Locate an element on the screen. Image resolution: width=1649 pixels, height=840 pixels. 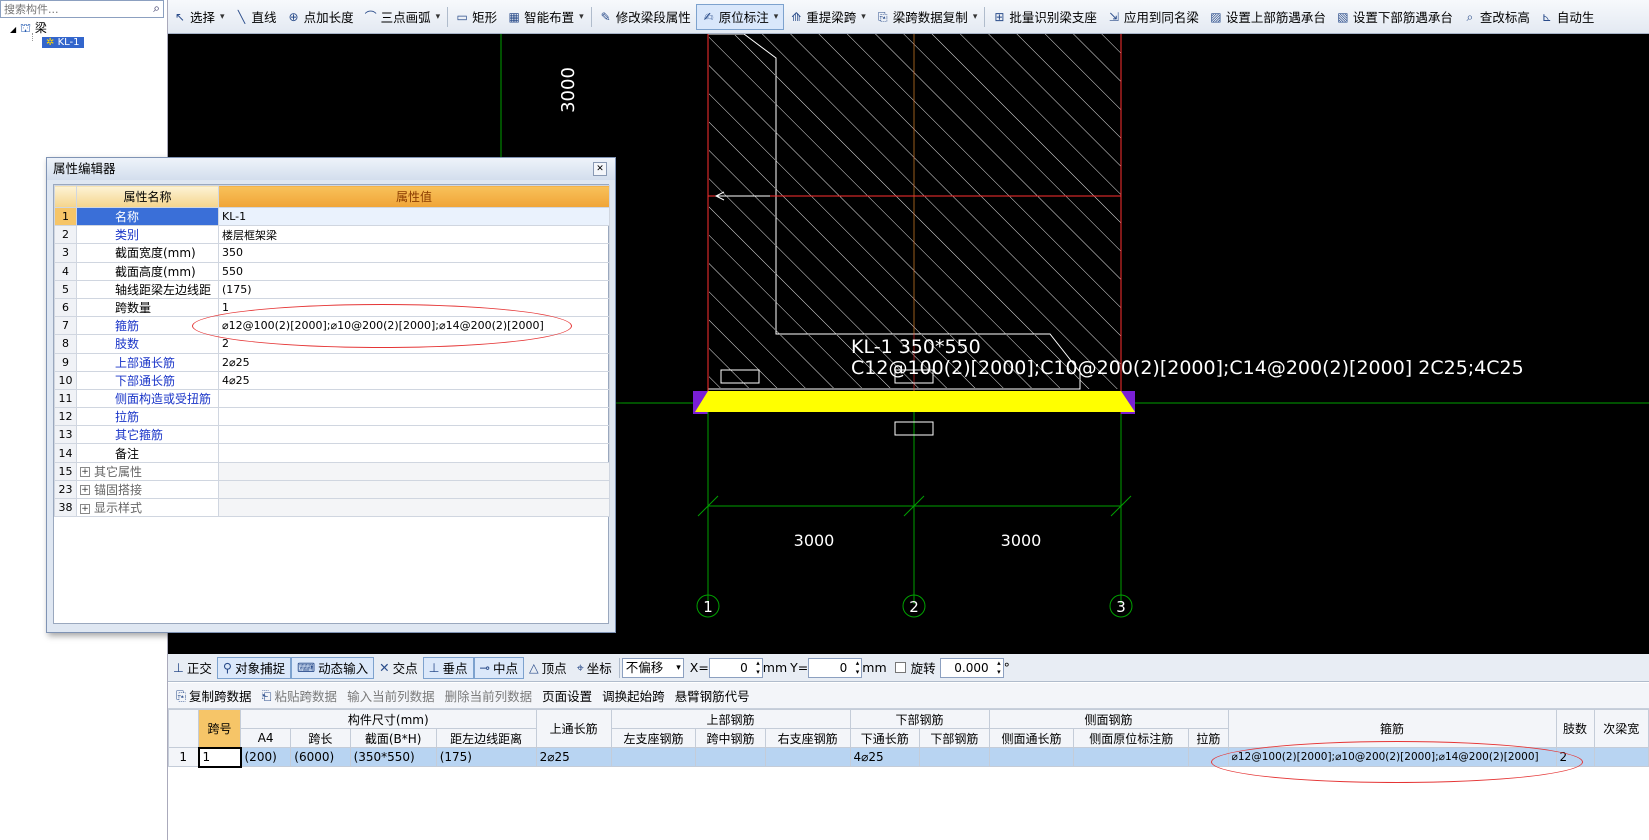
property-value: 楼层框架梁 is located at coordinates (414, 235).